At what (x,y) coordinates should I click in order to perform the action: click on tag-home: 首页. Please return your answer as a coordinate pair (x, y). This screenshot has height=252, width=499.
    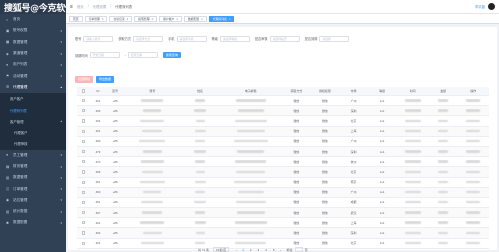
    Looking at the image, I should click on (76, 18).